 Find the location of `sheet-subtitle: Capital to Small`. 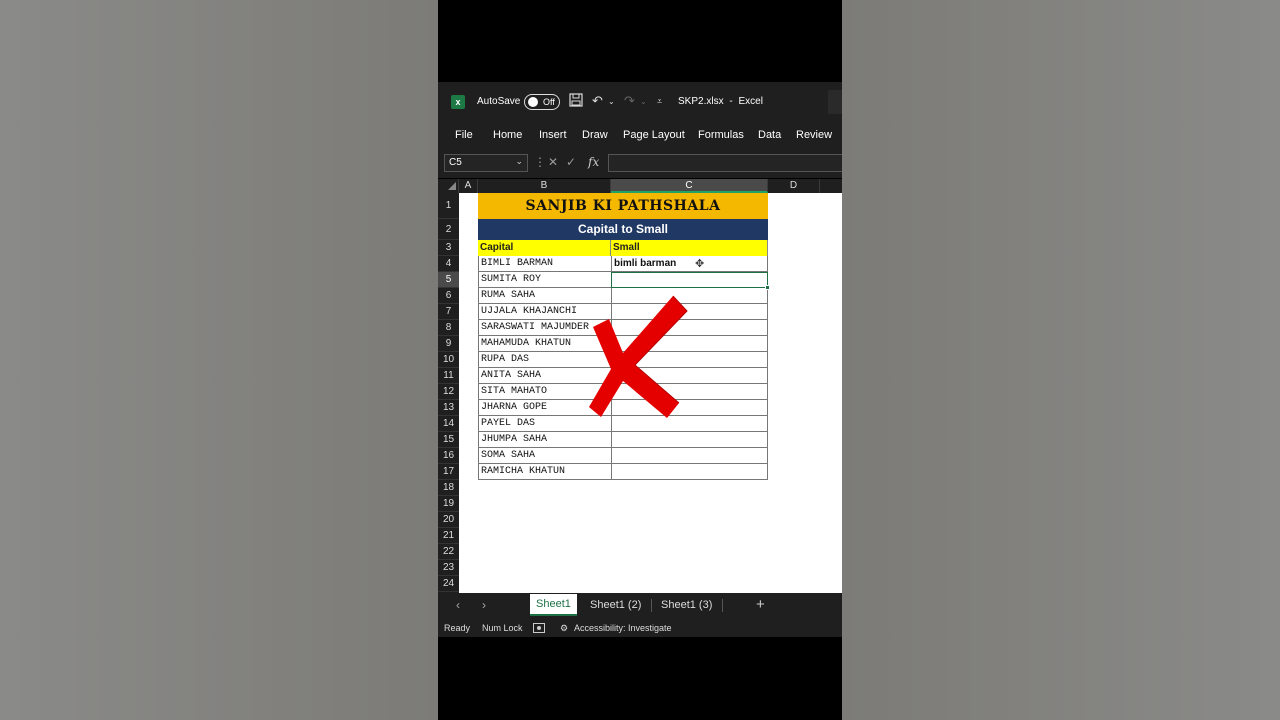

sheet-subtitle: Capital to Small is located at coordinates (623, 229).